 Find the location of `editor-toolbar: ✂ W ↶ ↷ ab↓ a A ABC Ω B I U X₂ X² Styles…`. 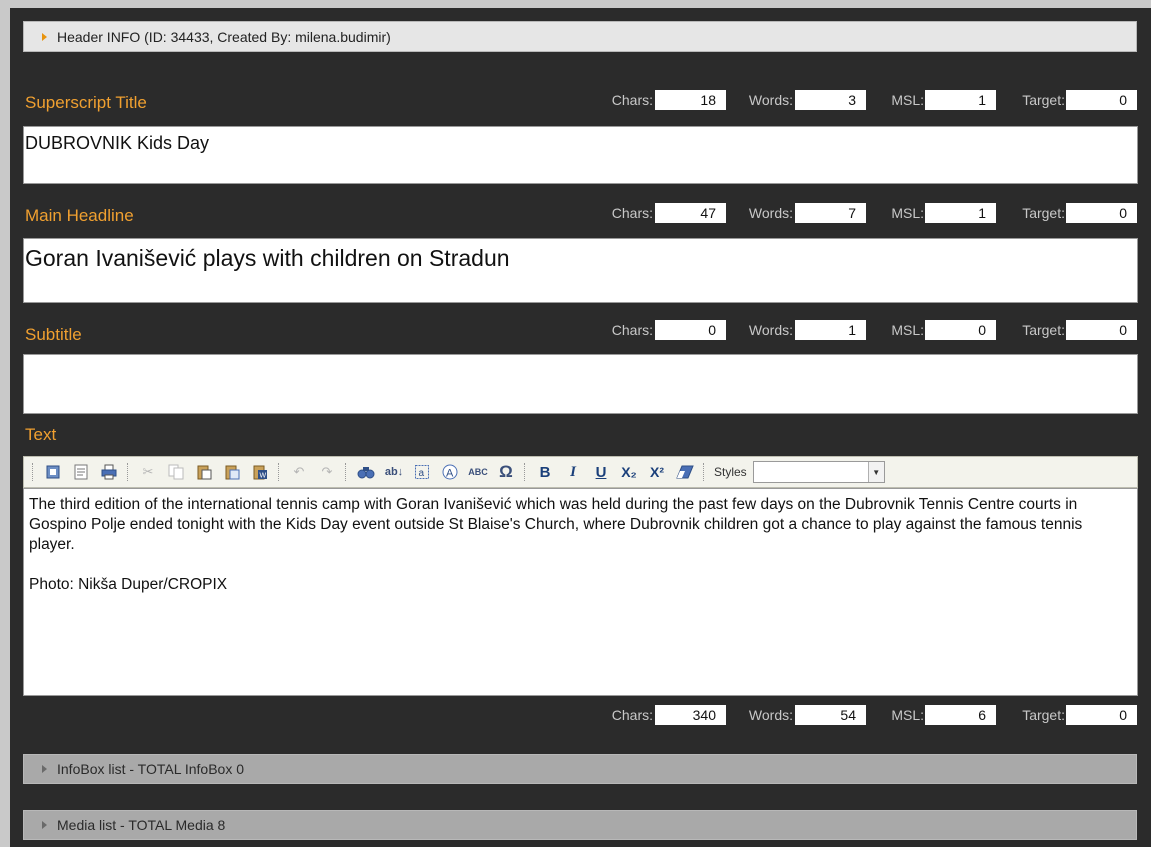

editor-toolbar: ✂ W ↶ ↷ ab↓ a A ABC Ω B I U X₂ X² Styles… is located at coordinates (580, 472).